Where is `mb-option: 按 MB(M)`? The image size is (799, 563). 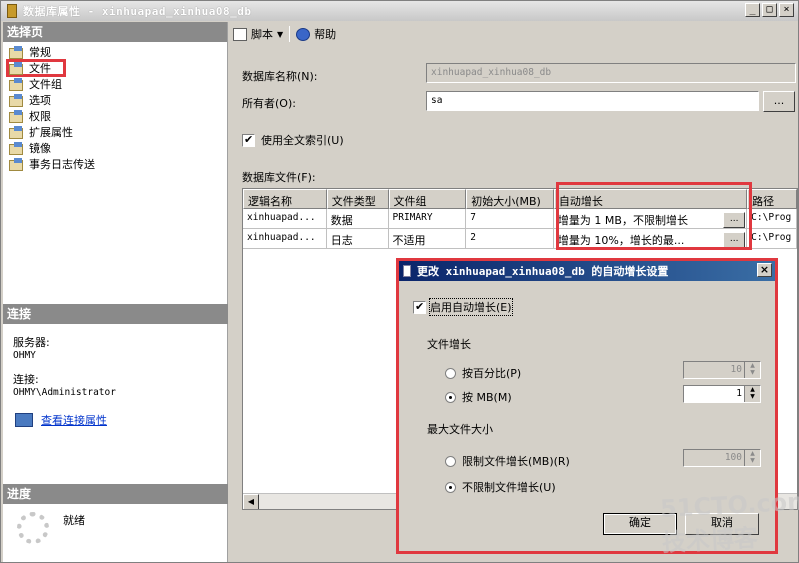 mb-option: 按 MB(M) is located at coordinates (478, 397).